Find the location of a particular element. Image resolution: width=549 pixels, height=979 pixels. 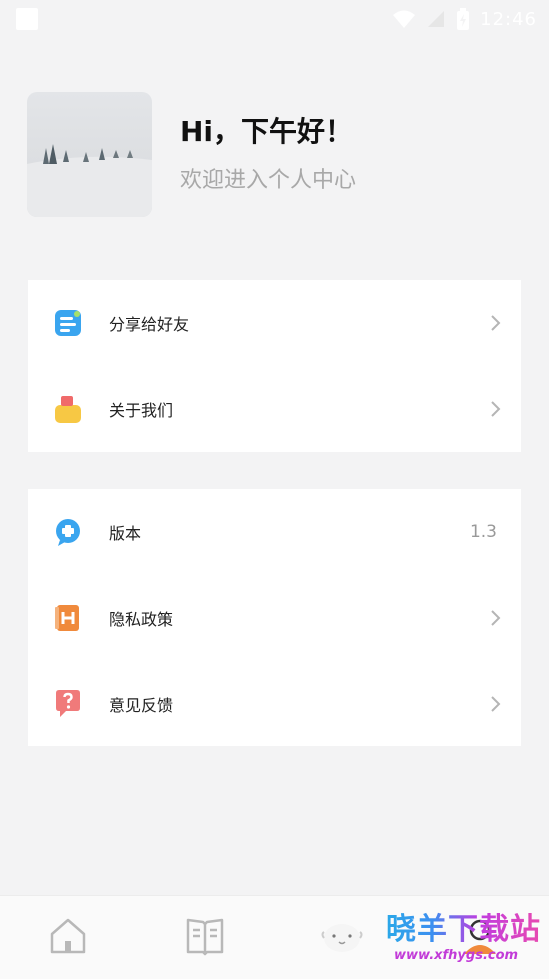

menu-item-privacy: 隐私政策 is located at coordinates (274, 618).